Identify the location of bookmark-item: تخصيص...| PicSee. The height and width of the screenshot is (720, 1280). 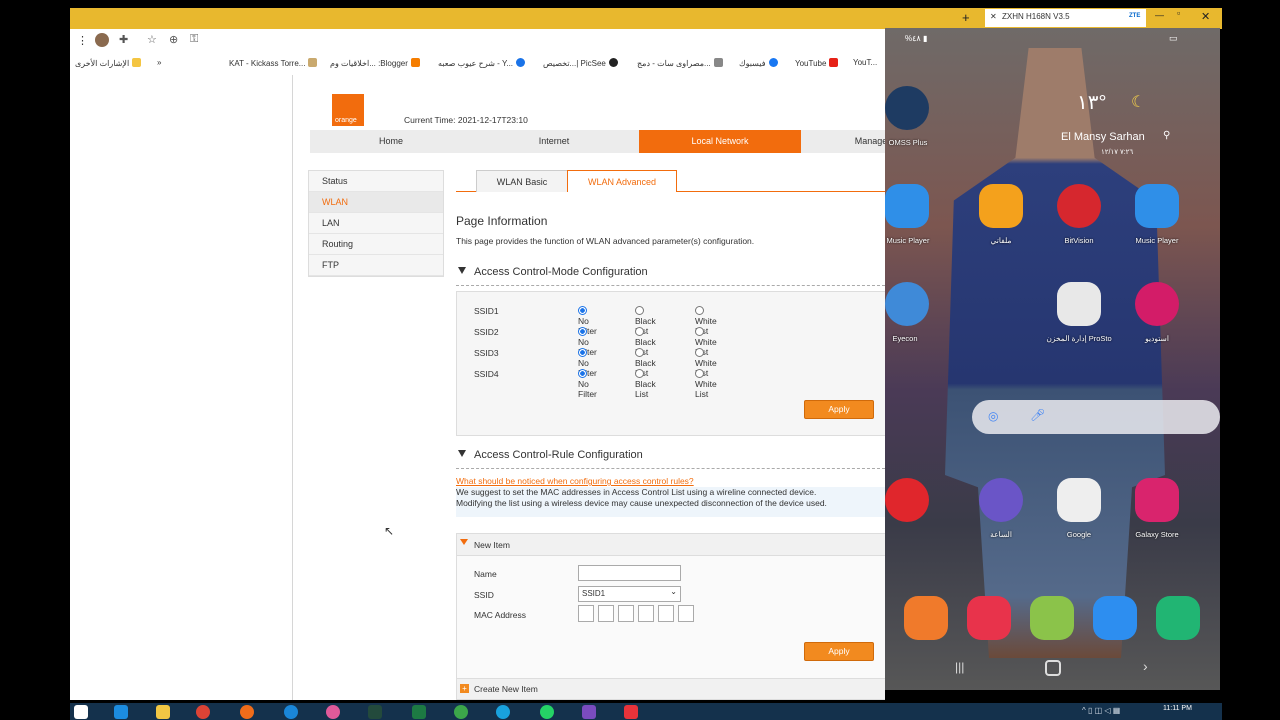
(580, 63).